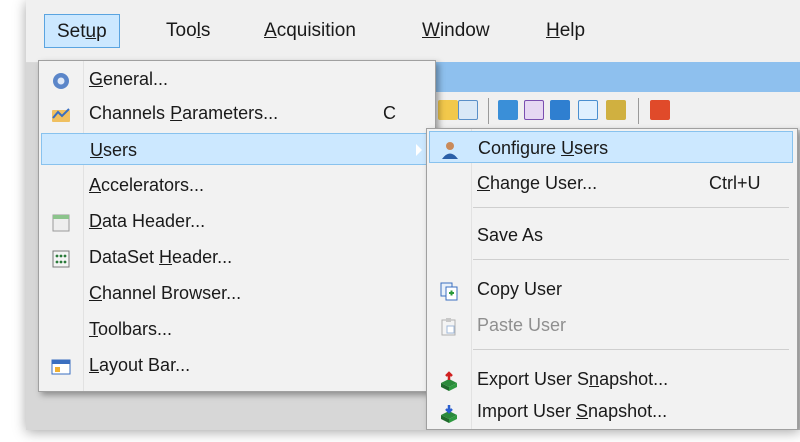 Image resolution: width=800 pixels, height=442 pixels. Describe the element at coordinates (560, 110) in the screenshot. I see `ramp-icon` at that location.